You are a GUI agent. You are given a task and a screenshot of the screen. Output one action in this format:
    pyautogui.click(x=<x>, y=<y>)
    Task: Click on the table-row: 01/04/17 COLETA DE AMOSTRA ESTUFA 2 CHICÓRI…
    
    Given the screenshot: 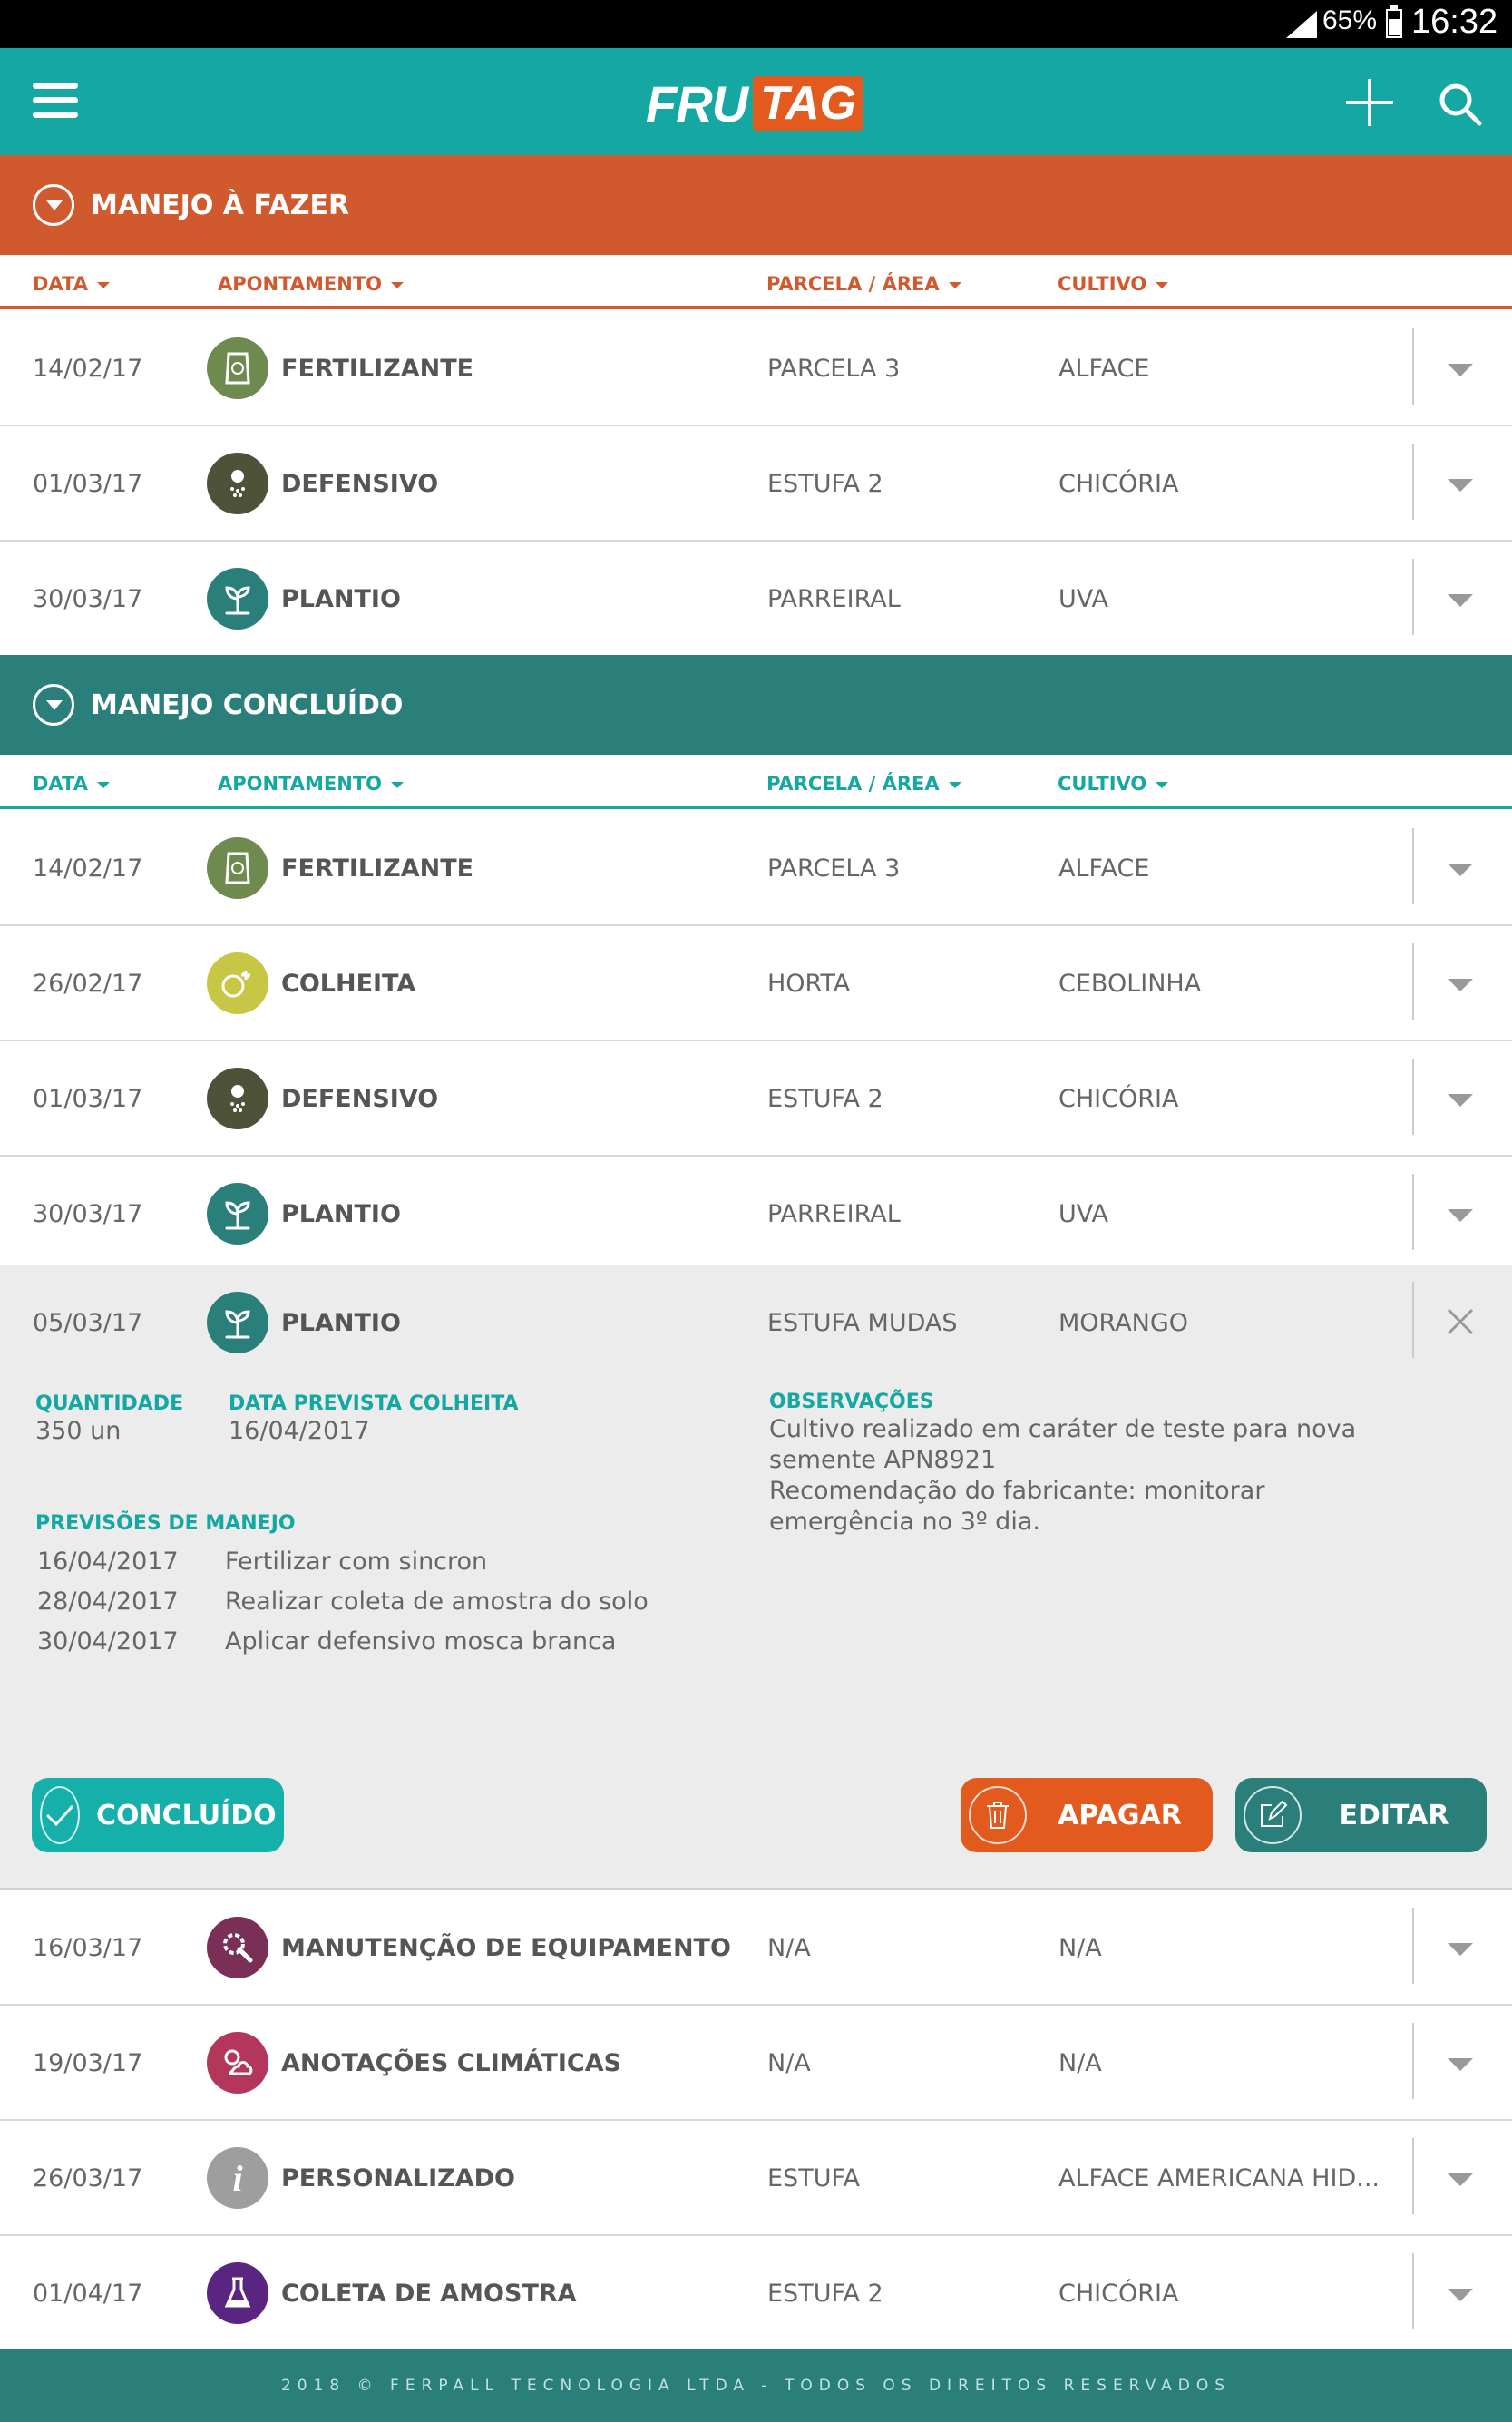 What is the action you would take?
    pyautogui.click(x=756, y=2294)
    